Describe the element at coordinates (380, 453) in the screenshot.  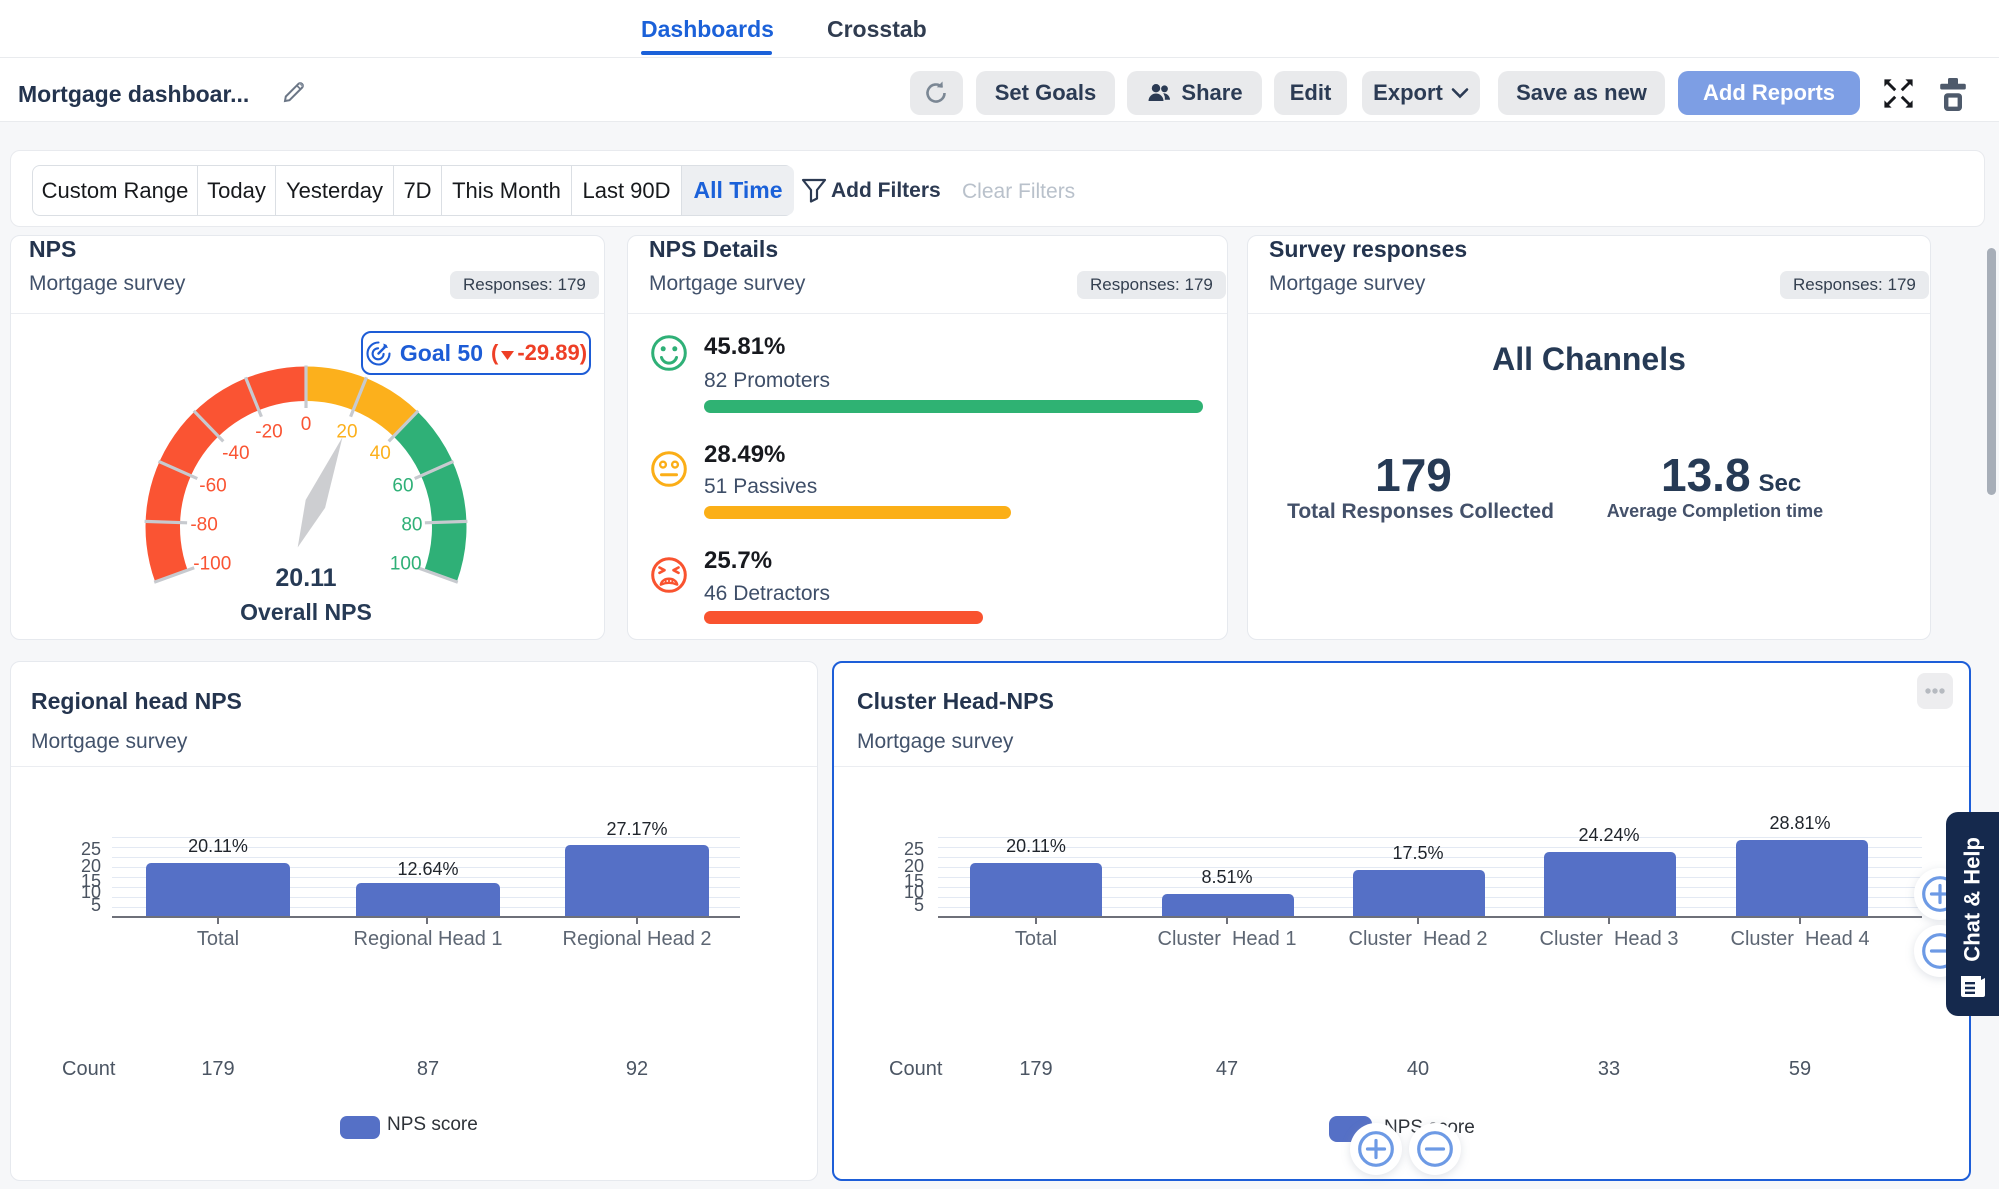
I see `svg-text: 40` at that location.